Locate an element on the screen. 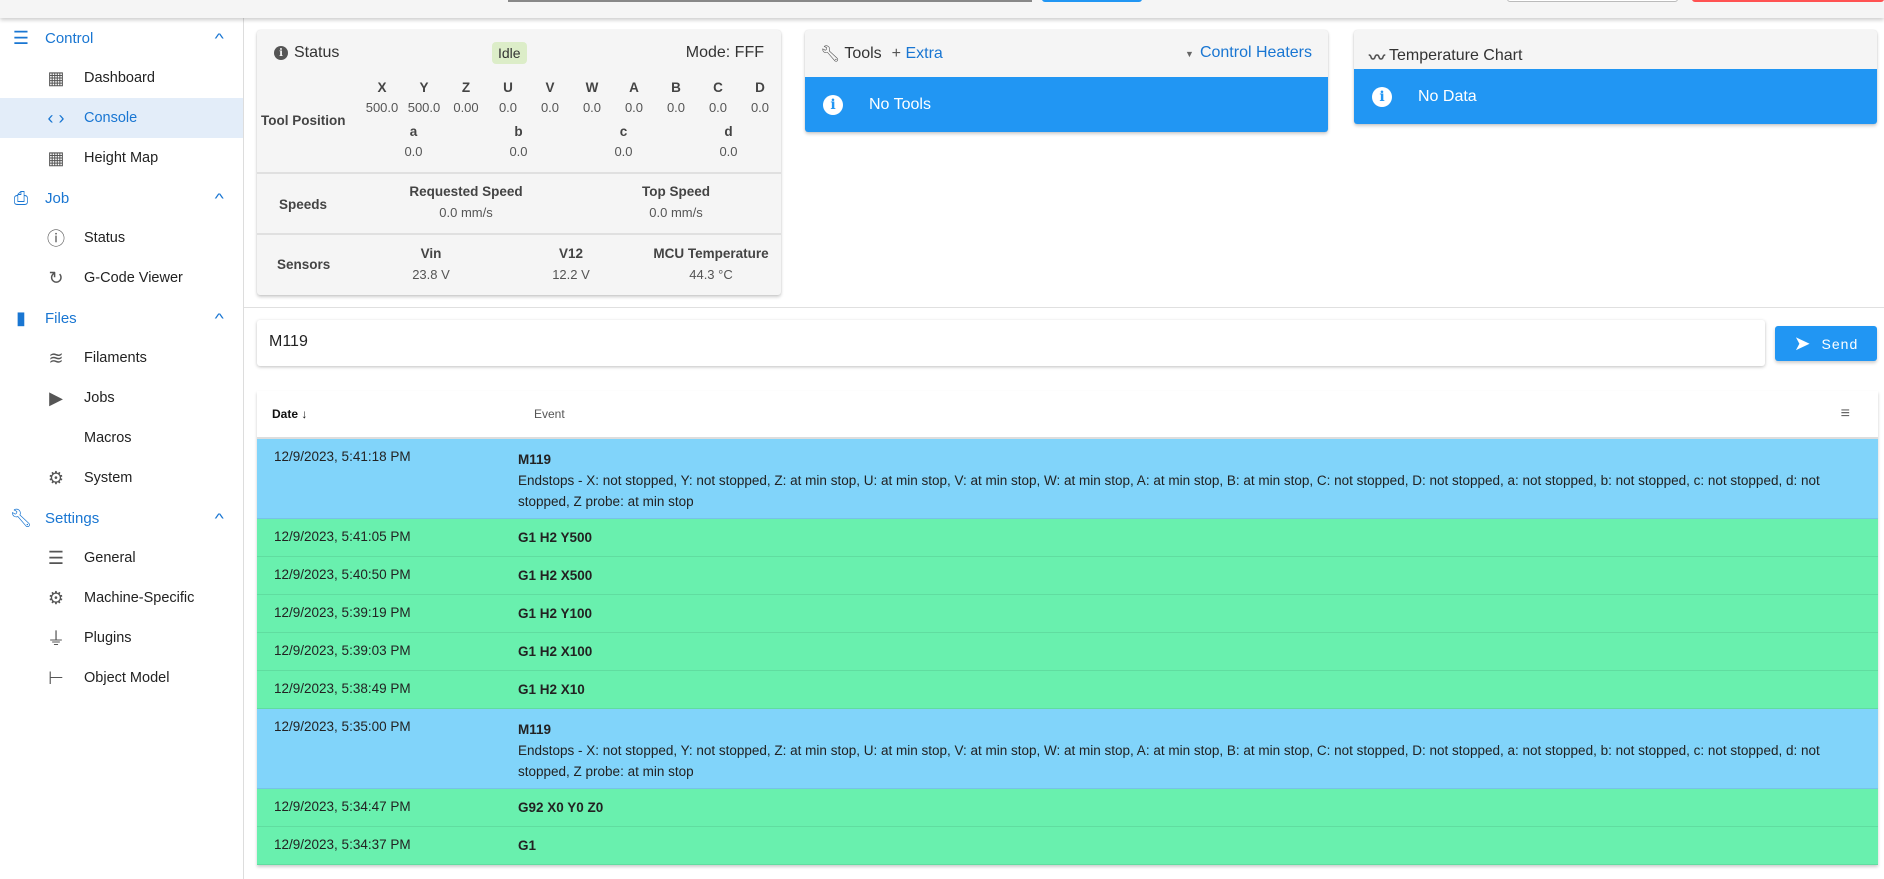  row-command: G1 H2 X10 is located at coordinates (551, 689).